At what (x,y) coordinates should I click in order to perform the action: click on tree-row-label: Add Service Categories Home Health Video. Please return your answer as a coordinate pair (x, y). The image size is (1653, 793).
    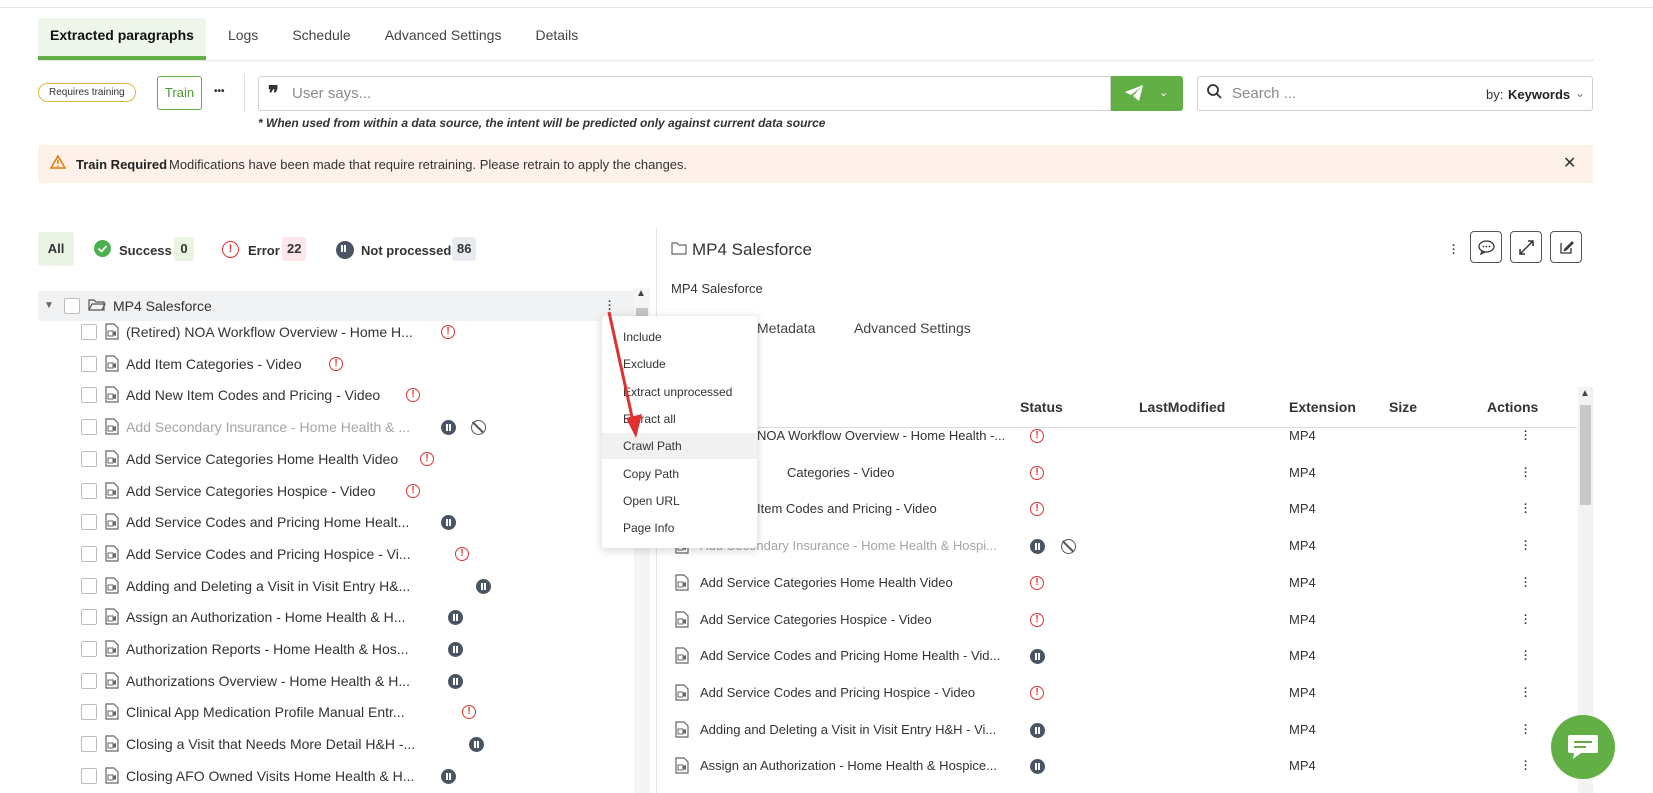
    Looking at the image, I should click on (262, 459).